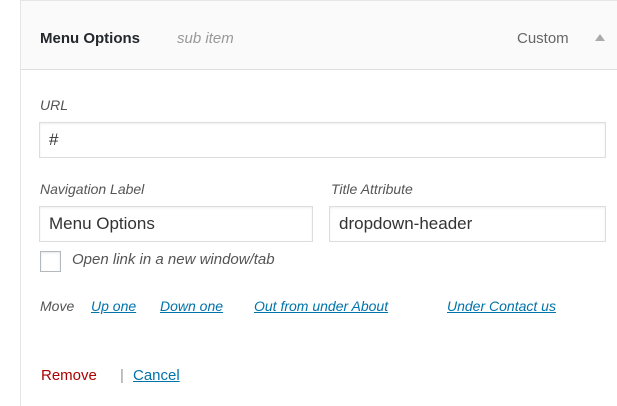 The width and height of the screenshot is (617, 406). Describe the element at coordinates (322, 140) in the screenshot. I see `url-input: #` at that location.